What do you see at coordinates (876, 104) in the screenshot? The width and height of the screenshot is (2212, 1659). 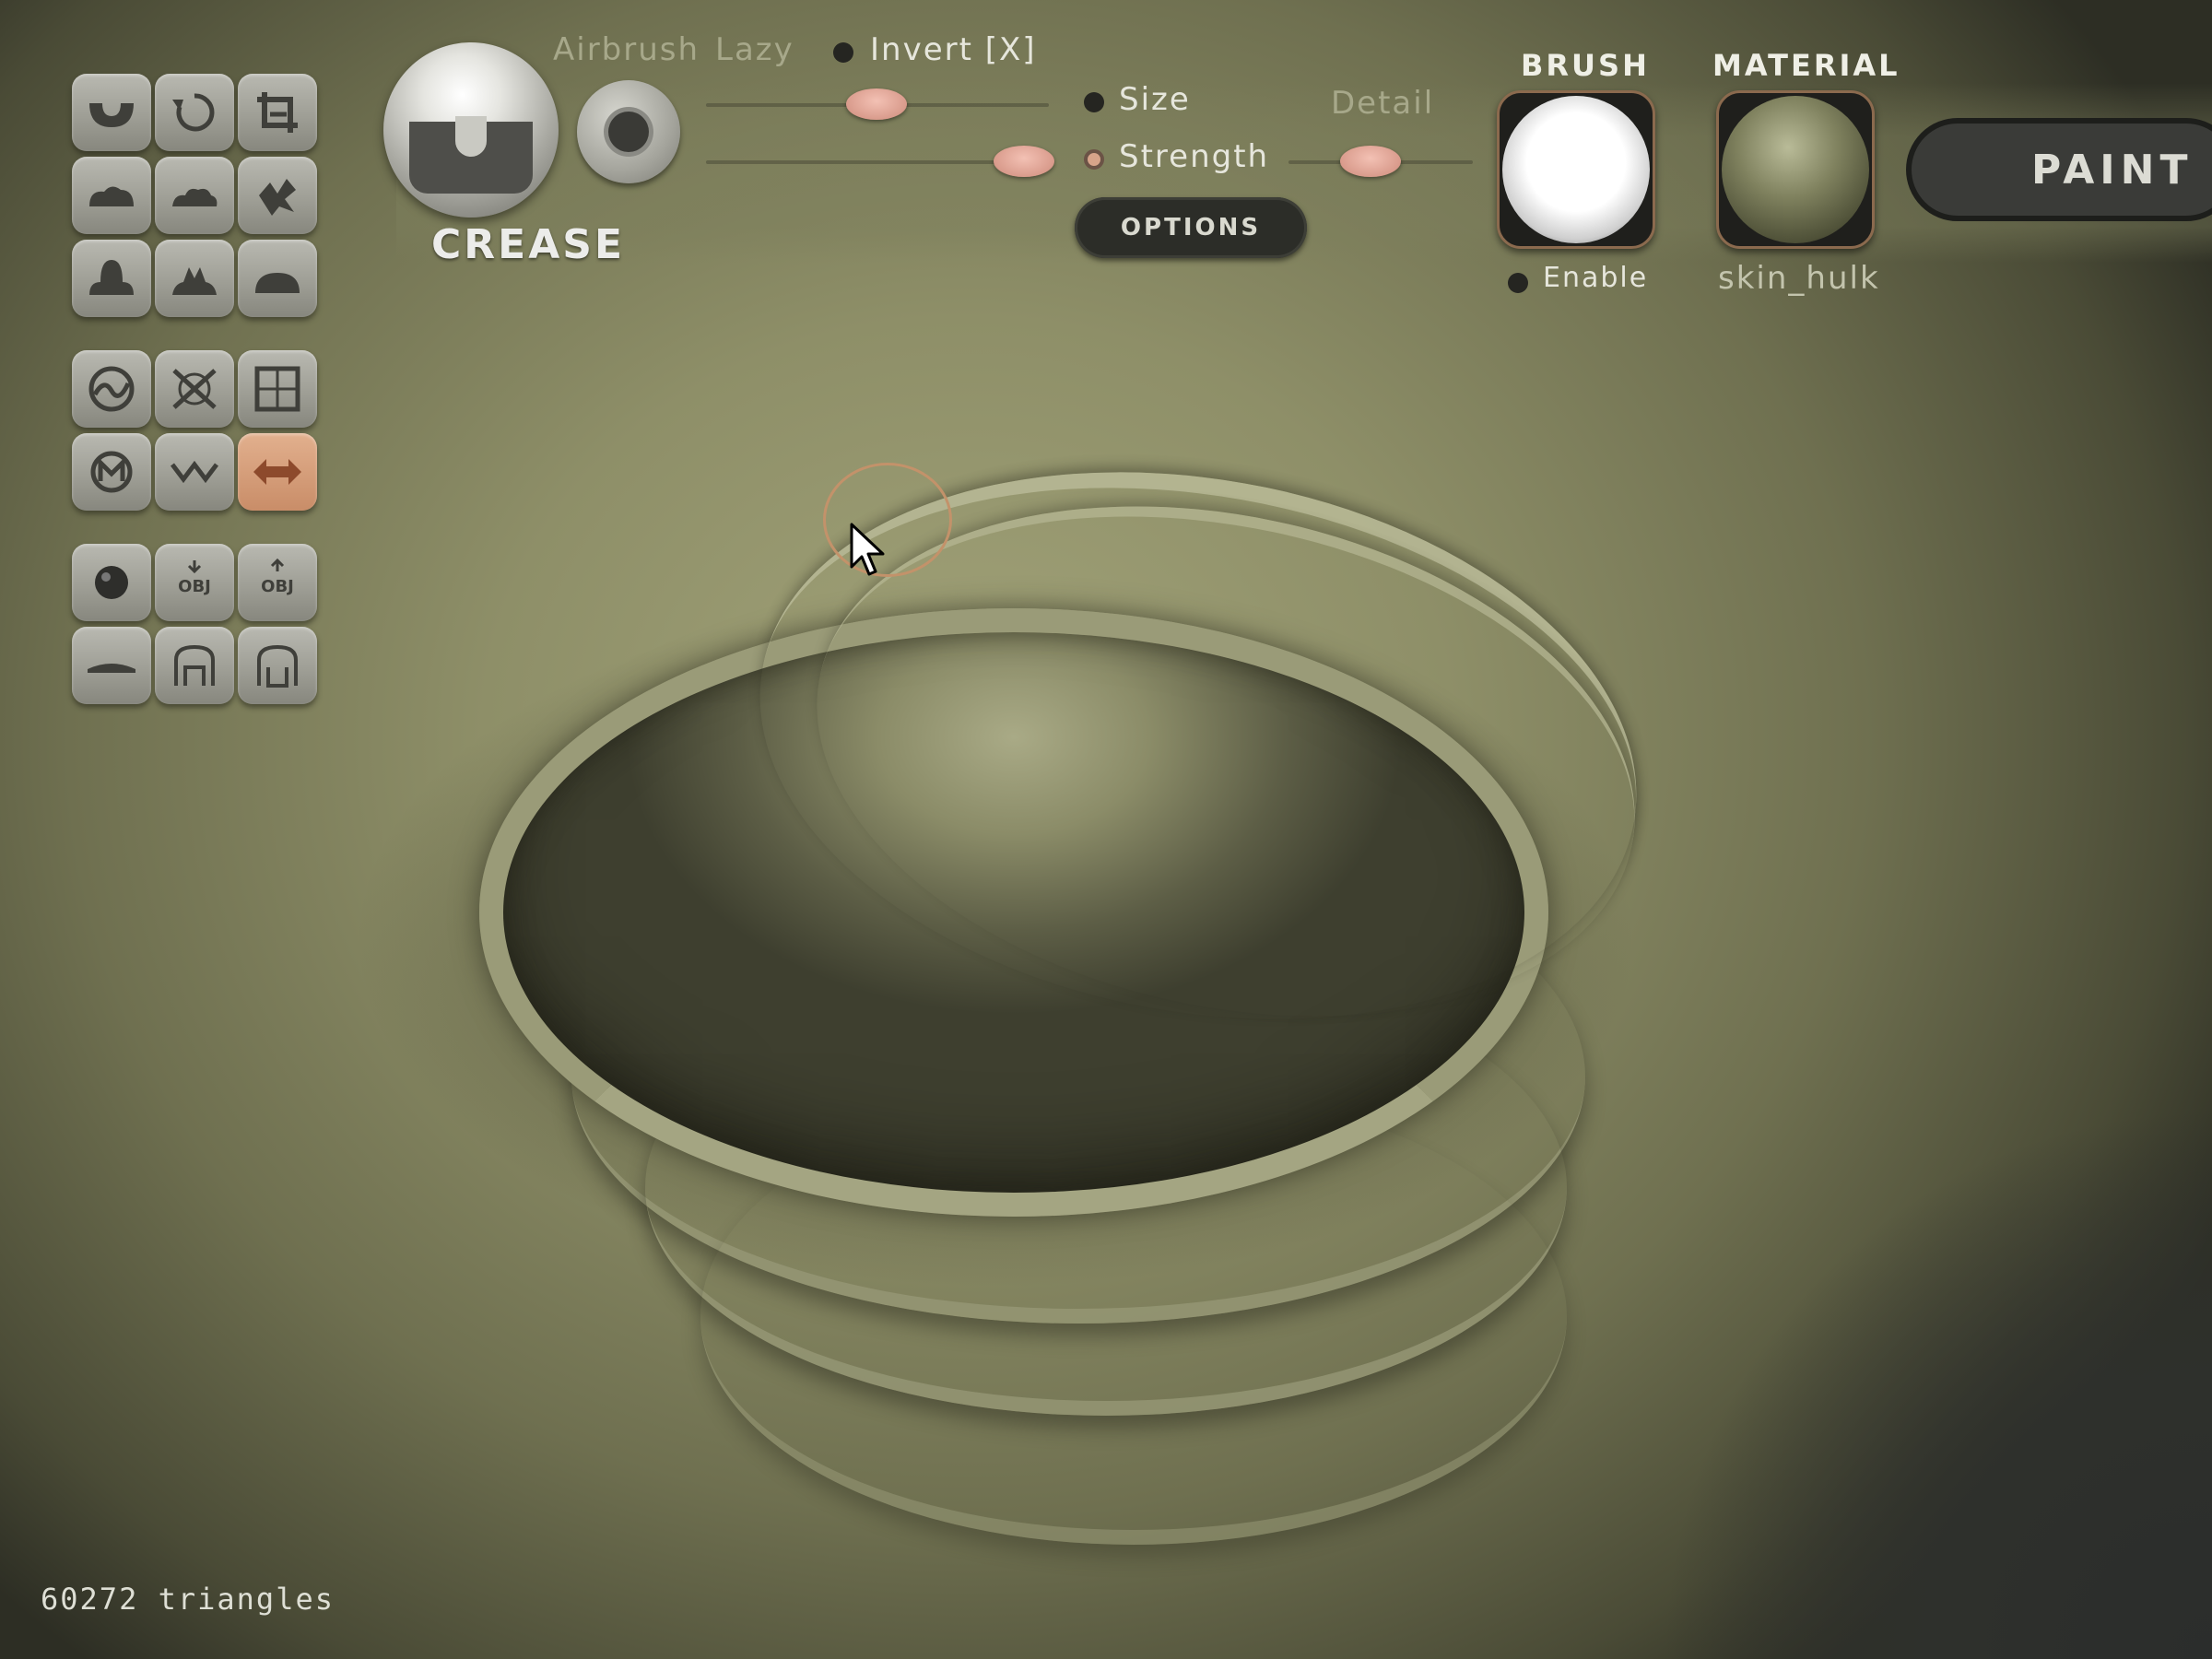 I see `lazy-slider-knob` at bounding box center [876, 104].